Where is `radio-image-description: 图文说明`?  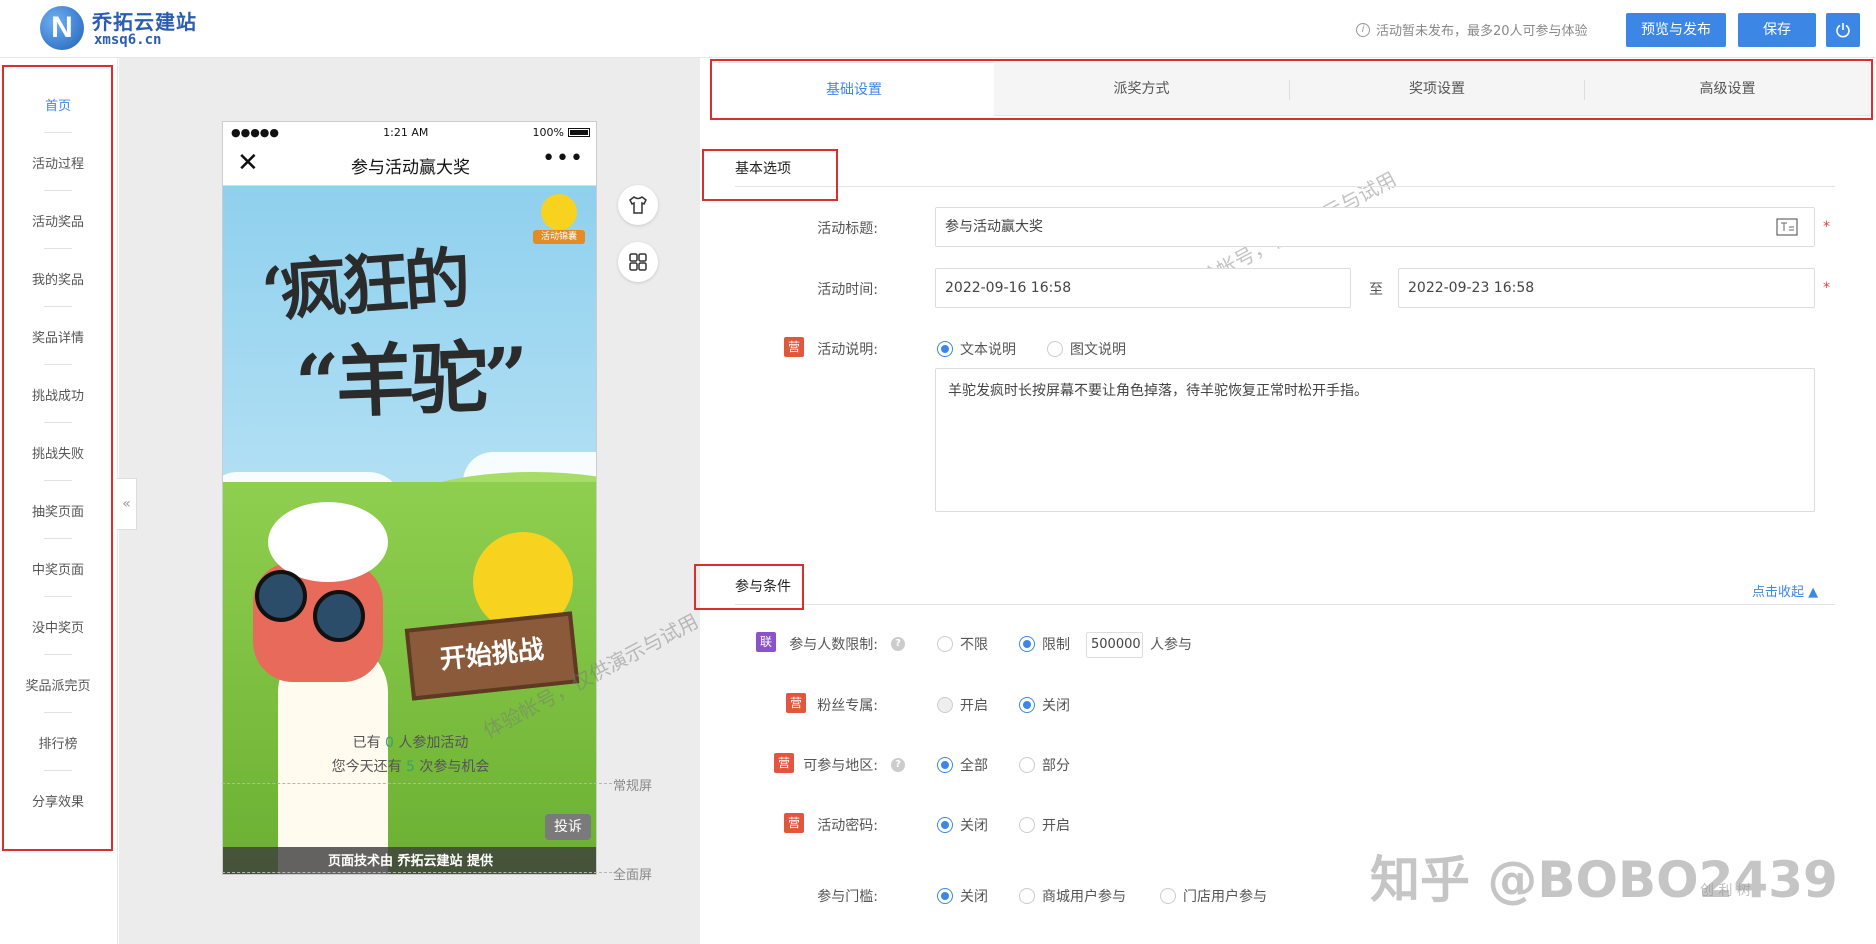 radio-image-description: 图文说明 is located at coordinates (1086, 349).